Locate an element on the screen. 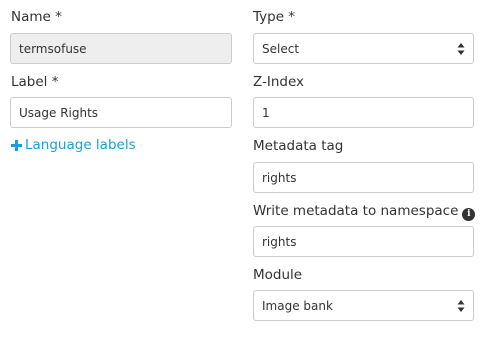 This screenshot has width=492, height=345. plus-icon is located at coordinates (16, 145).